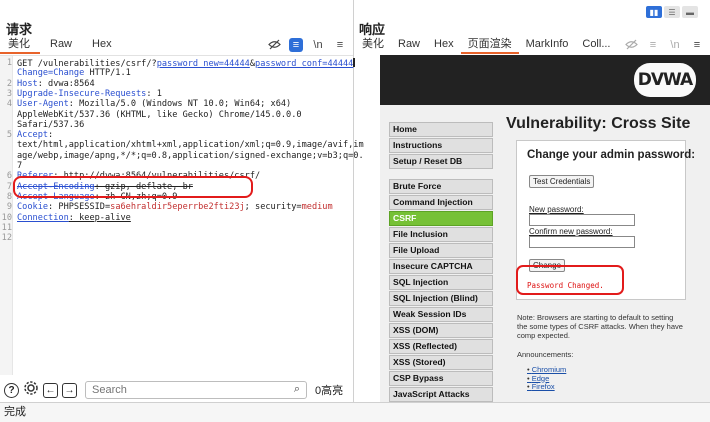  What do you see at coordinates (11, 390) in the screenshot?
I see `help-icon: ?` at bounding box center [11, 390].